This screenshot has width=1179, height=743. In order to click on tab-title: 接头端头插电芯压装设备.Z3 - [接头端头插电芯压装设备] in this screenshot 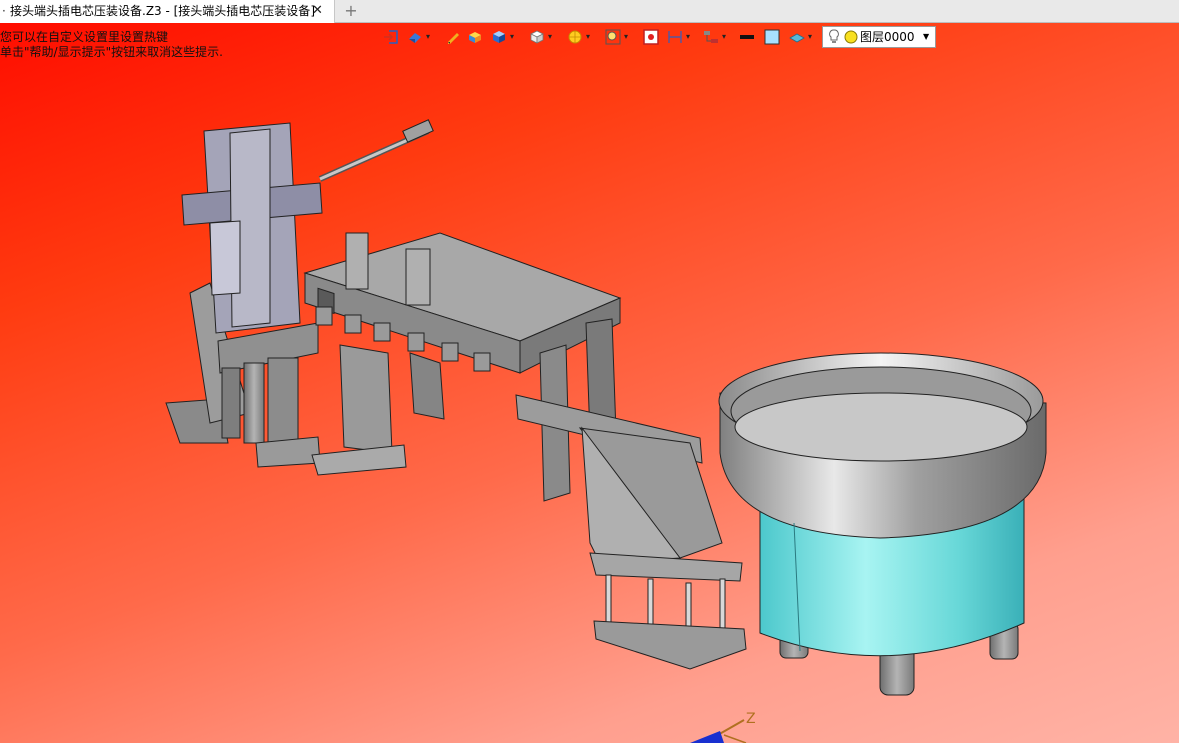, I will do `click(162, 11)`.